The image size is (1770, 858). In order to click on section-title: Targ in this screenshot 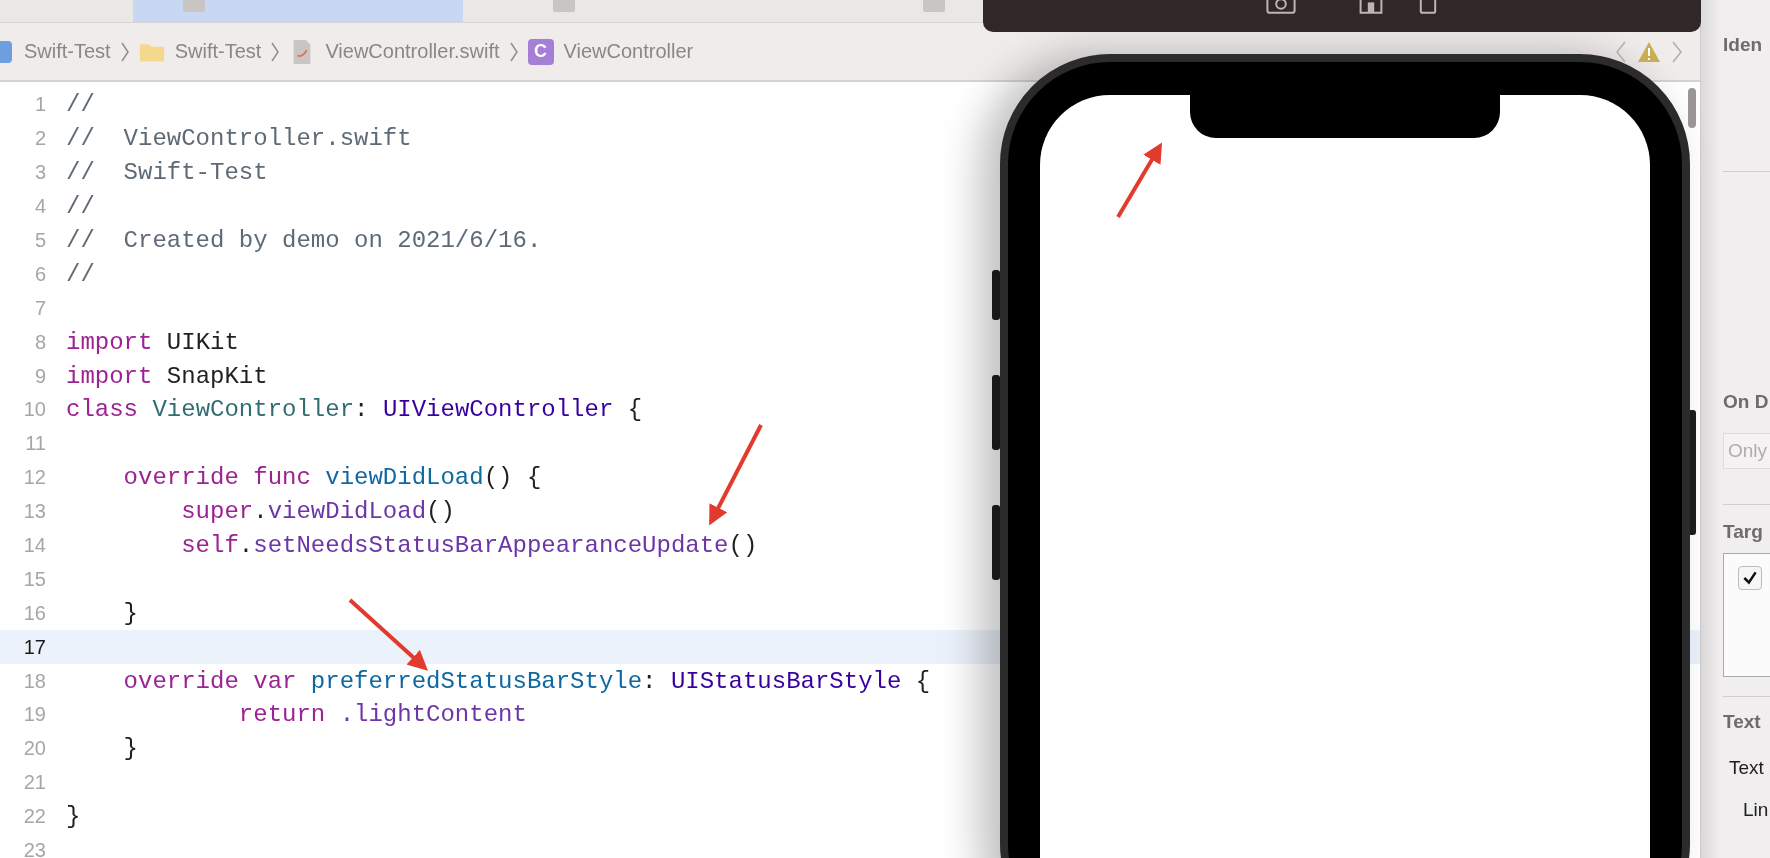, I will do `click(1743, 532)`.